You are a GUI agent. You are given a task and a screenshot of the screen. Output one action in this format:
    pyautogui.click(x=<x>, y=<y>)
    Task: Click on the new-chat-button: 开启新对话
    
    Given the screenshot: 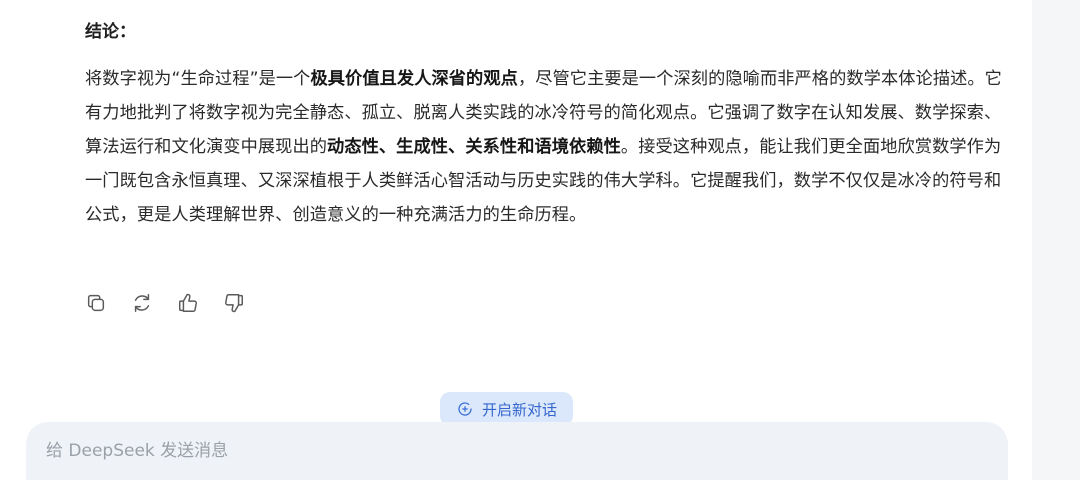 What is the action you would take?
    pyautogui.click(x=507, y=409)
    